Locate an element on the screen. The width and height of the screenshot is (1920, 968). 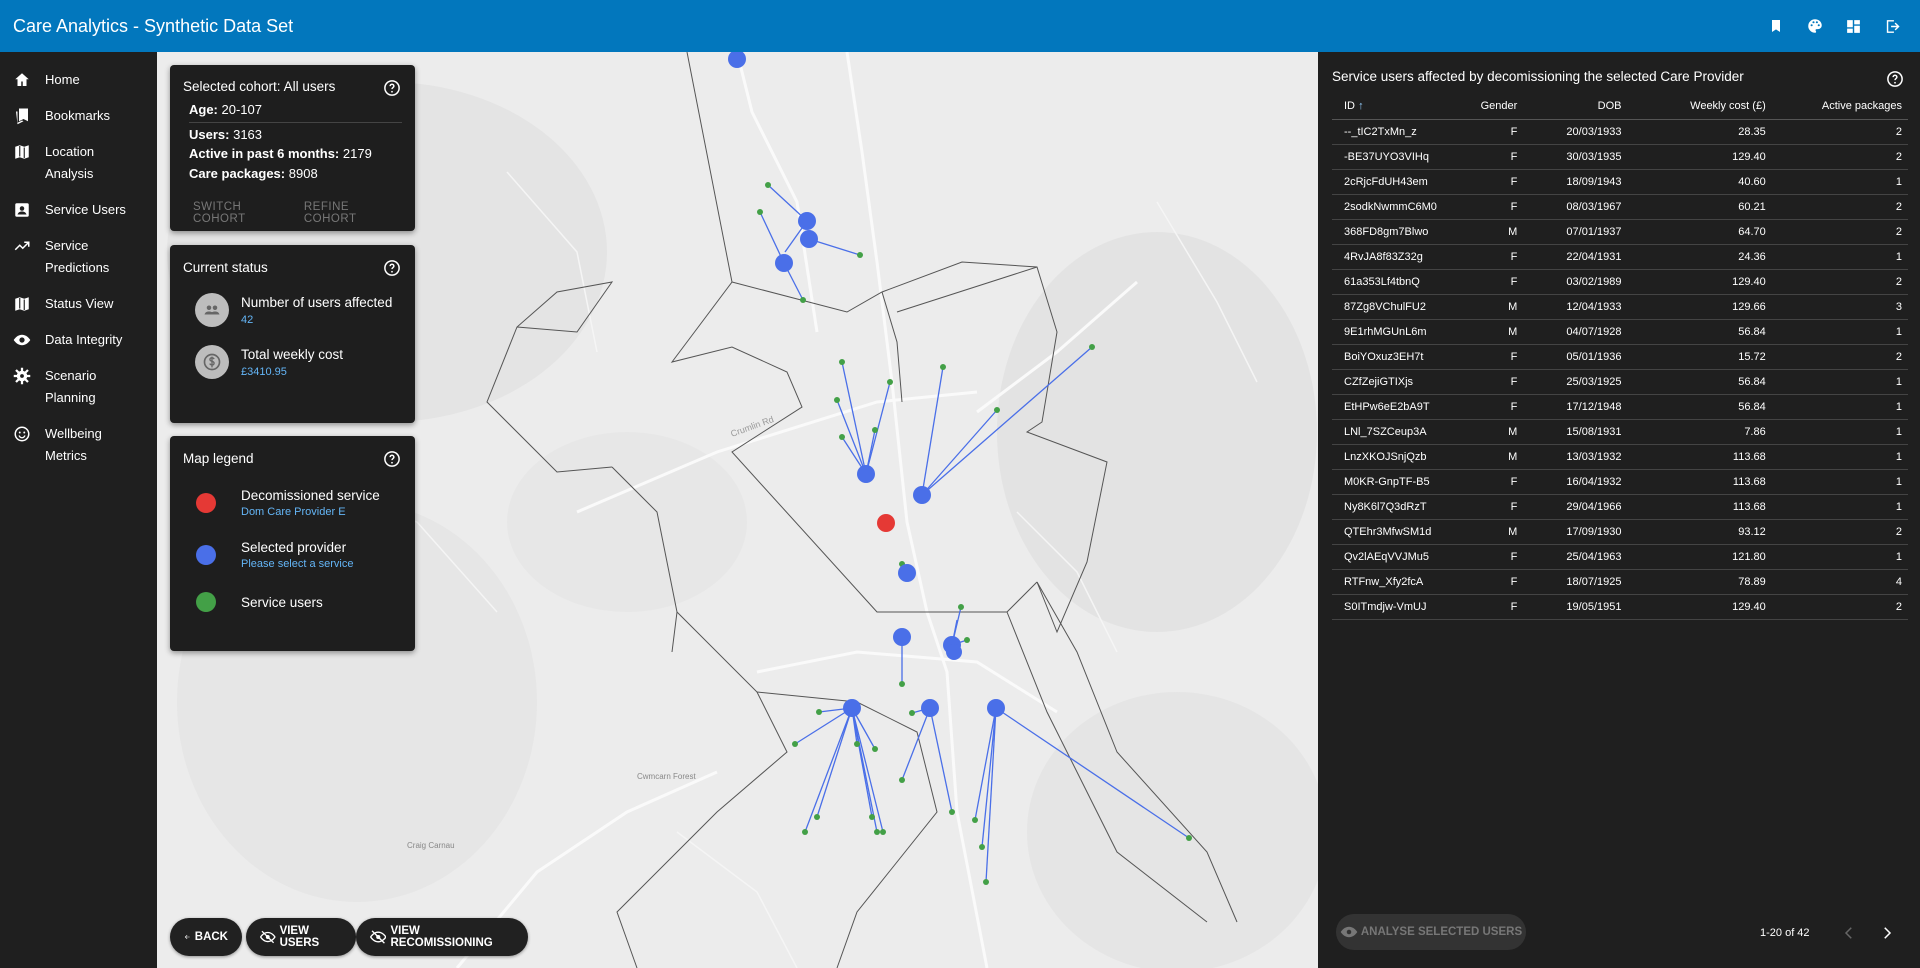
cell-id: BoiYOxuz3EH7t is located at coordinates (1390, 357).